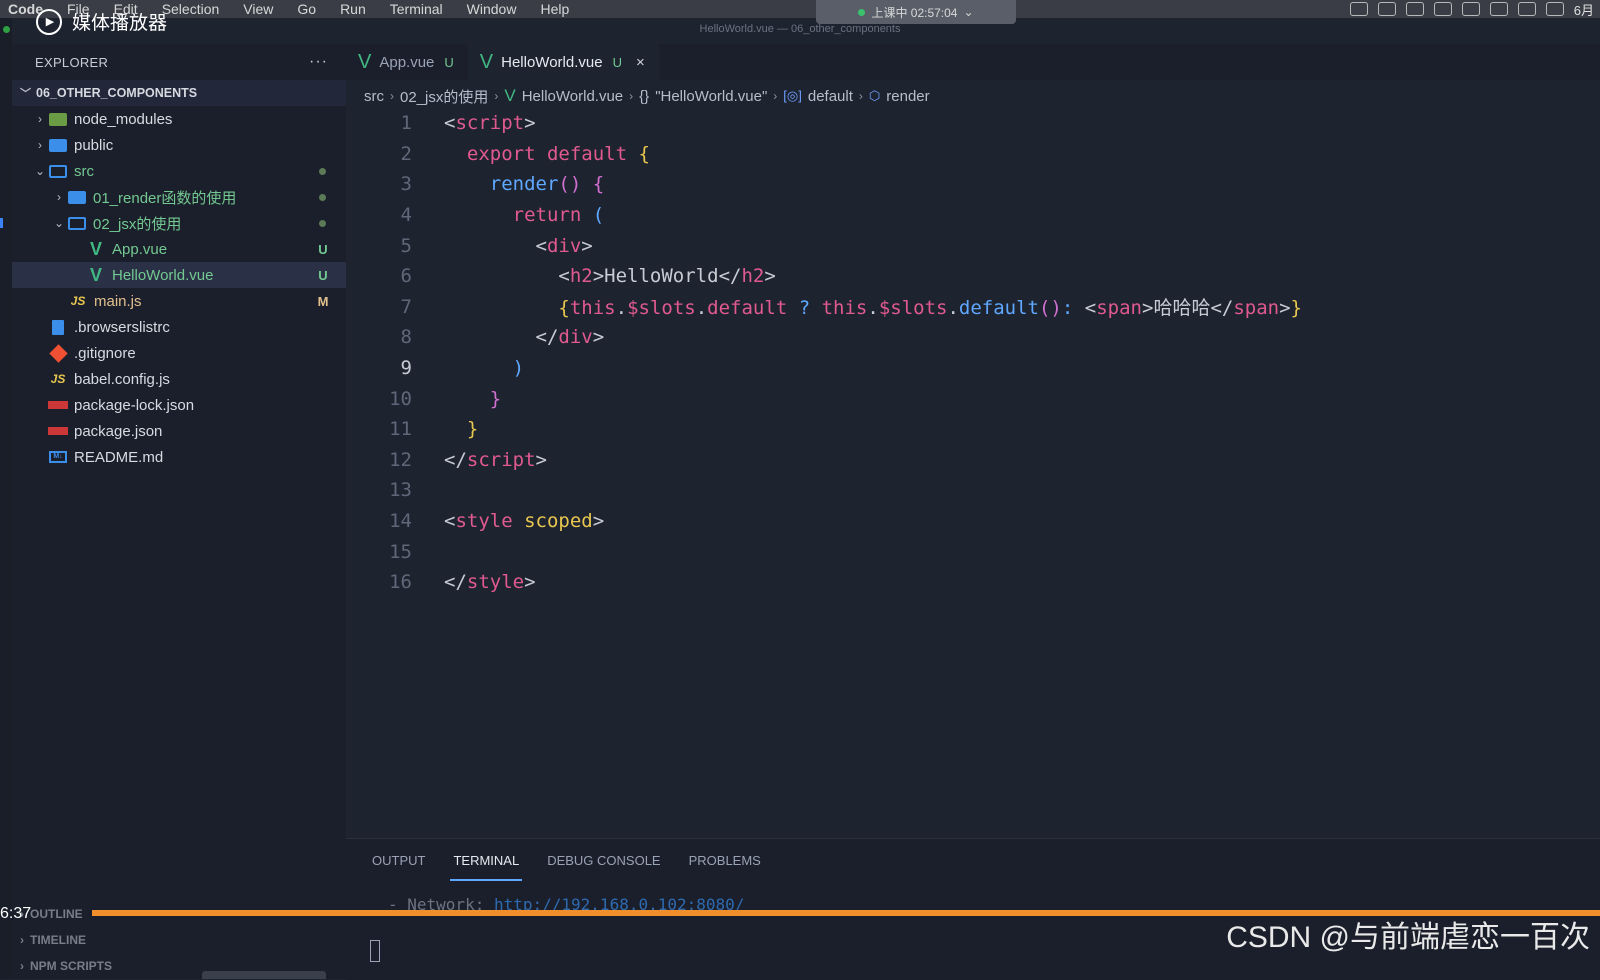 The width and height of the screenshot is (1600, 980). I want to click on tree-item-label: .browserslistrc, so click(122, 327).